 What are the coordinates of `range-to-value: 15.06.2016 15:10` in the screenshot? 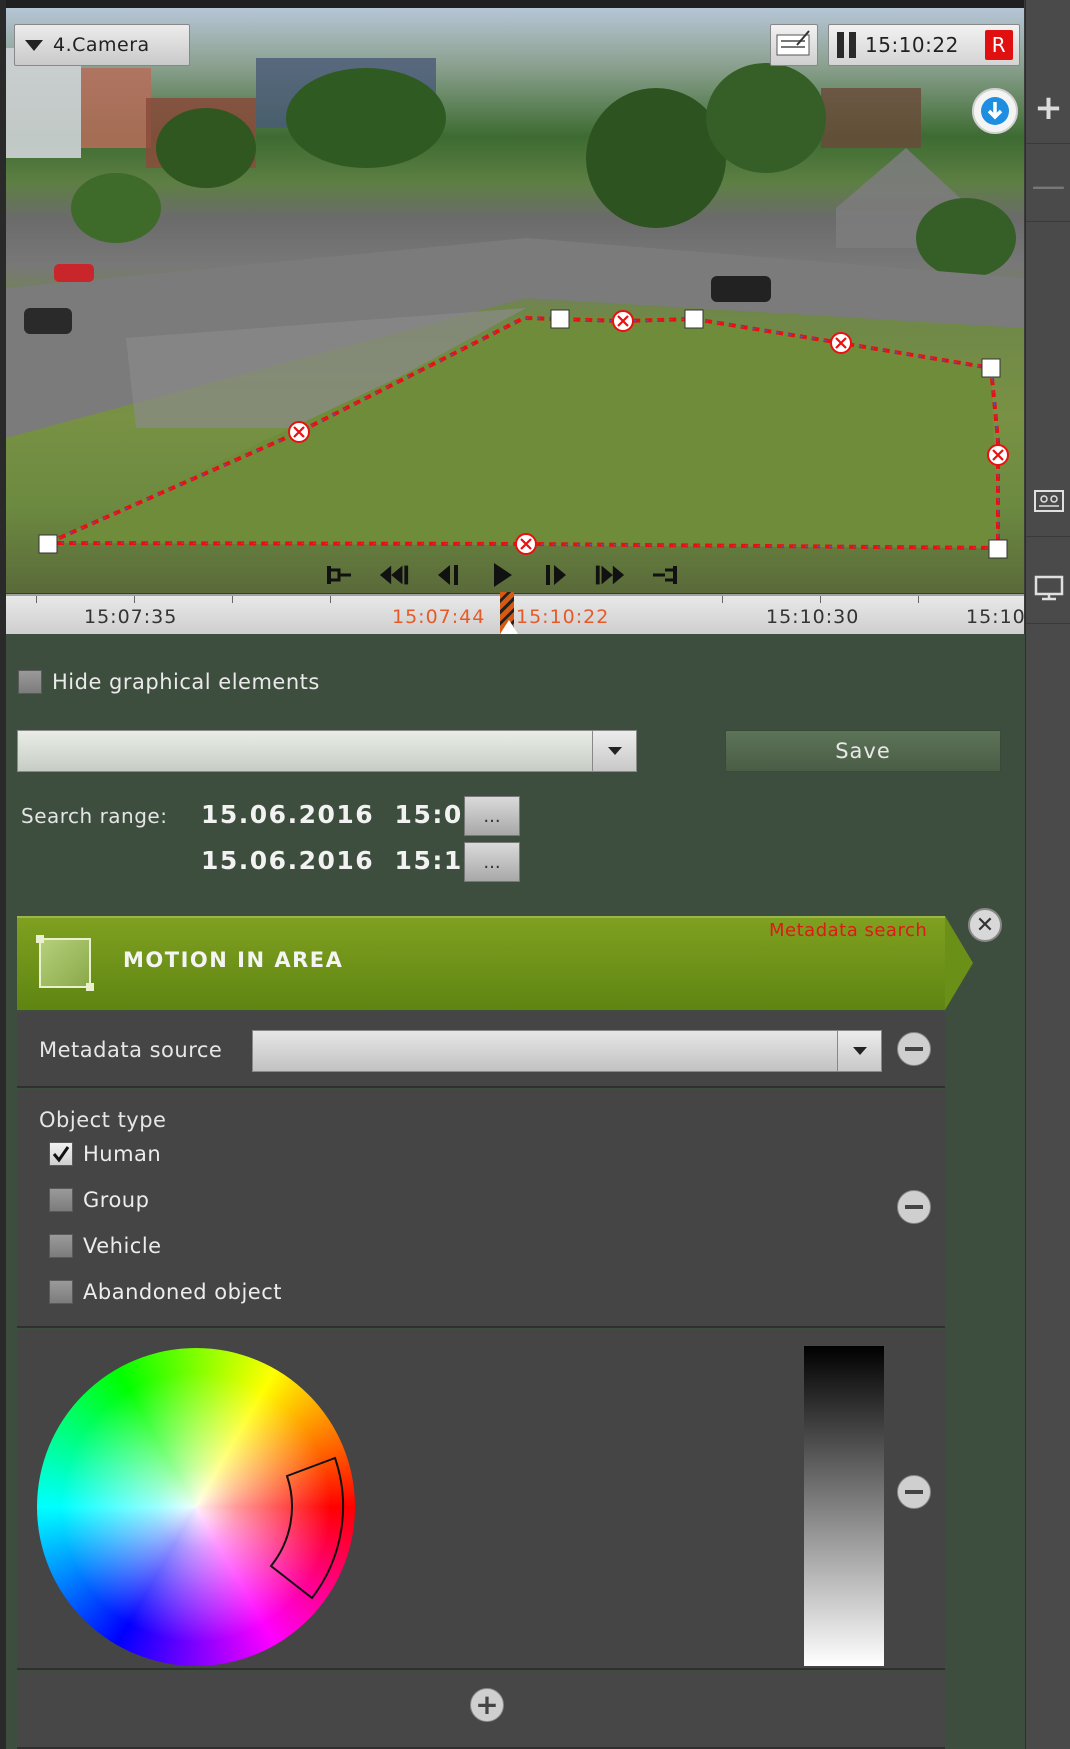 It's located at (341, 860).